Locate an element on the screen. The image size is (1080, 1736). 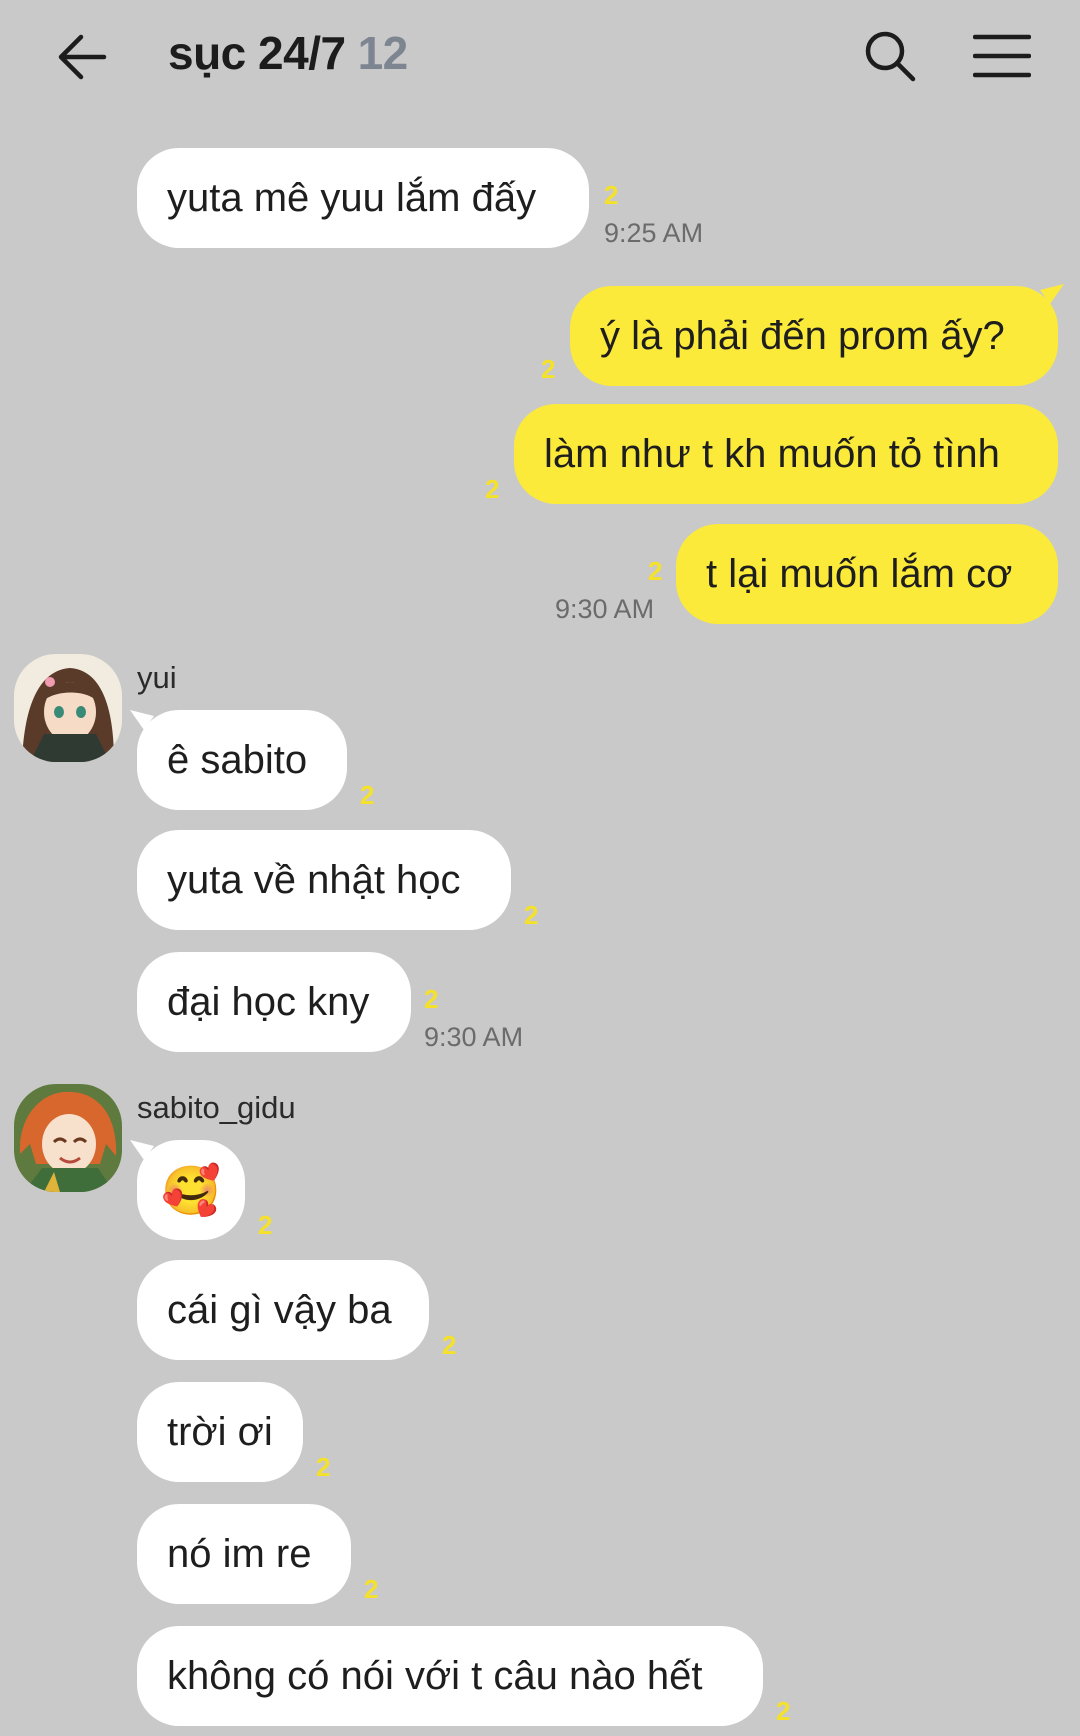
back-button is located at coordinates (82, 57).